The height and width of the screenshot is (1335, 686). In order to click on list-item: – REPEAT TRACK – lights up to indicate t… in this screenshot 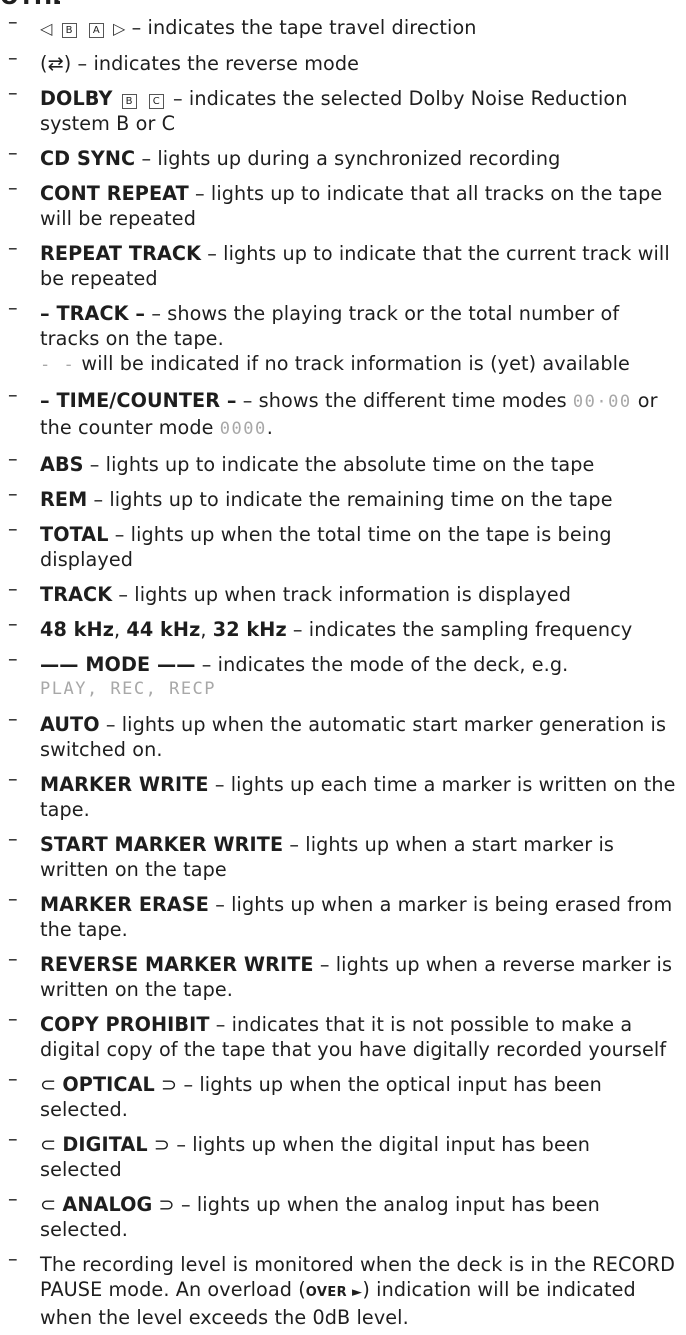, I will do `click(339, 266)`.